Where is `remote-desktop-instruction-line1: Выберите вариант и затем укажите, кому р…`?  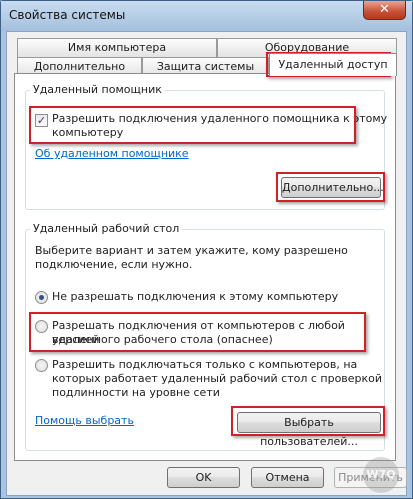 remote-desktop-instruction-line1: Выберите вариант и затем укажите, кому р… is located at coordinates (191, 250).